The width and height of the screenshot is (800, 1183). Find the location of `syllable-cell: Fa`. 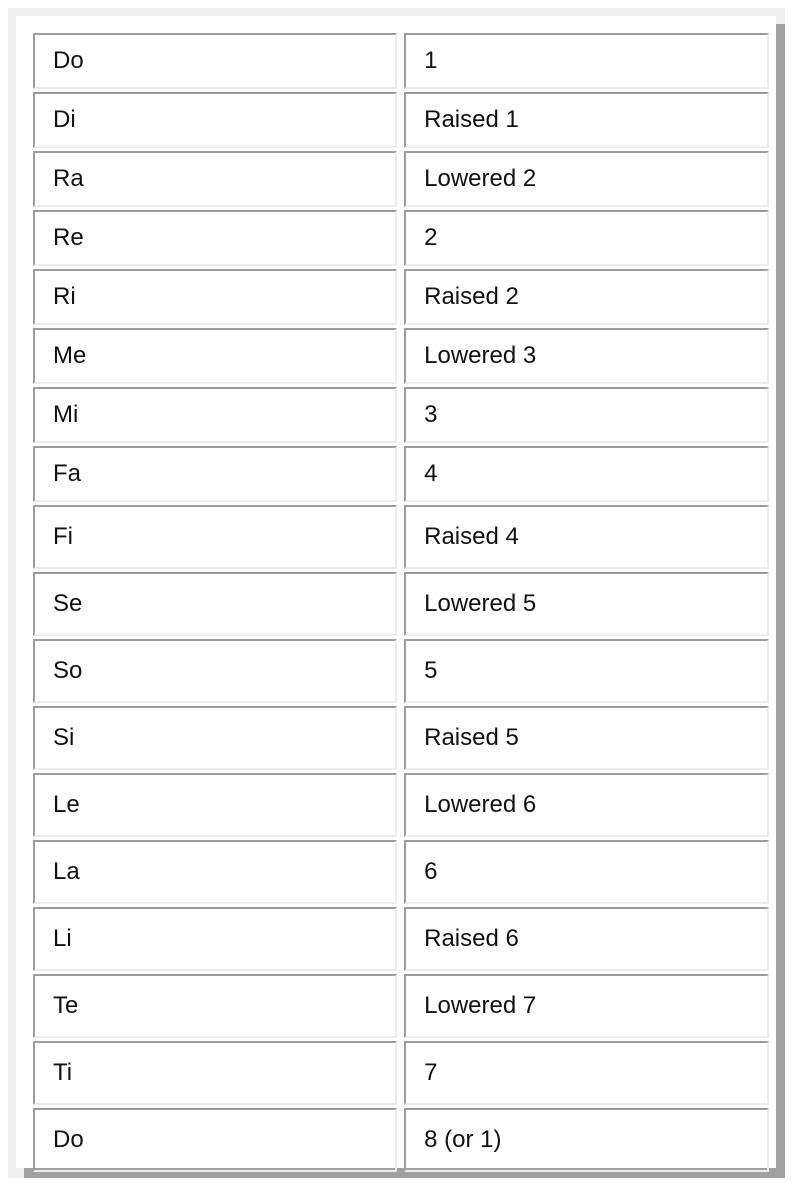

syllable-cell: Fa is located at coordinates (215, 474).